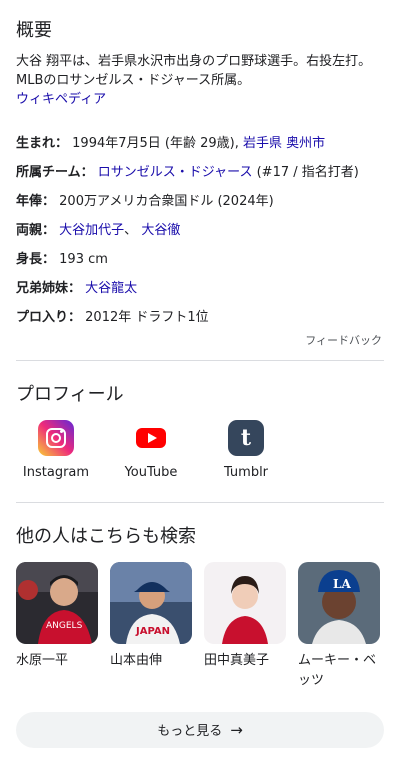 The image size is (400, 765). I want to click on profile-tumblr: t Tumblr, so click(246, 450).